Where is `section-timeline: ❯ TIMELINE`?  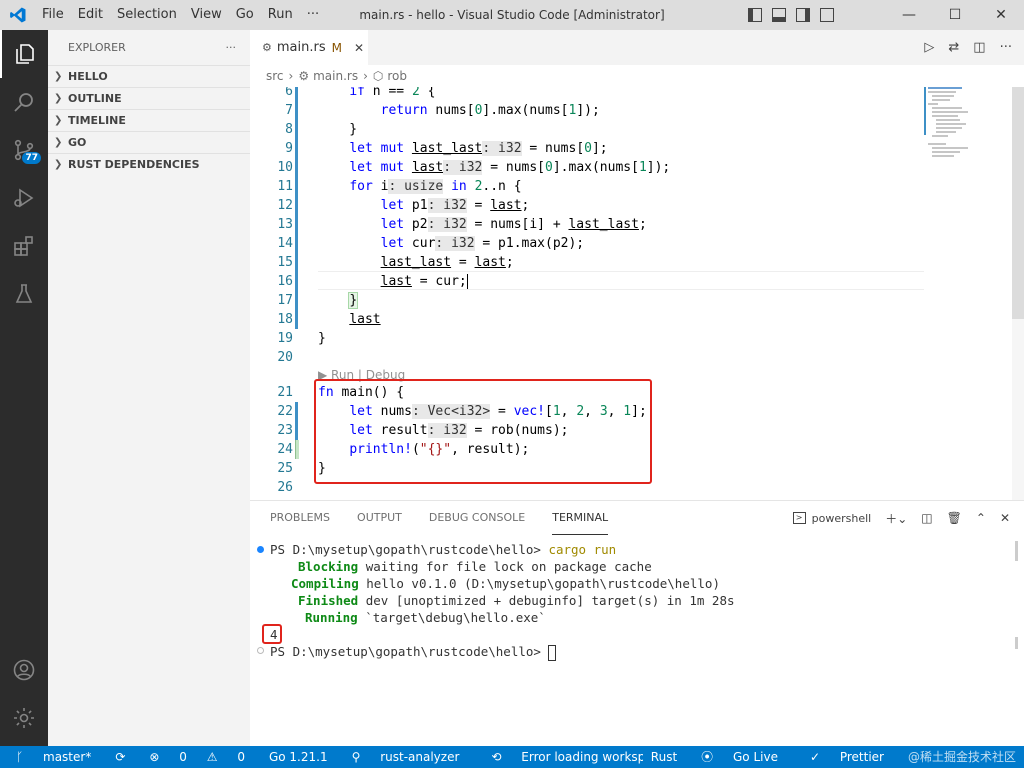
section-timeline: ❯ TIMELINE is located at coordinates (149, 120).